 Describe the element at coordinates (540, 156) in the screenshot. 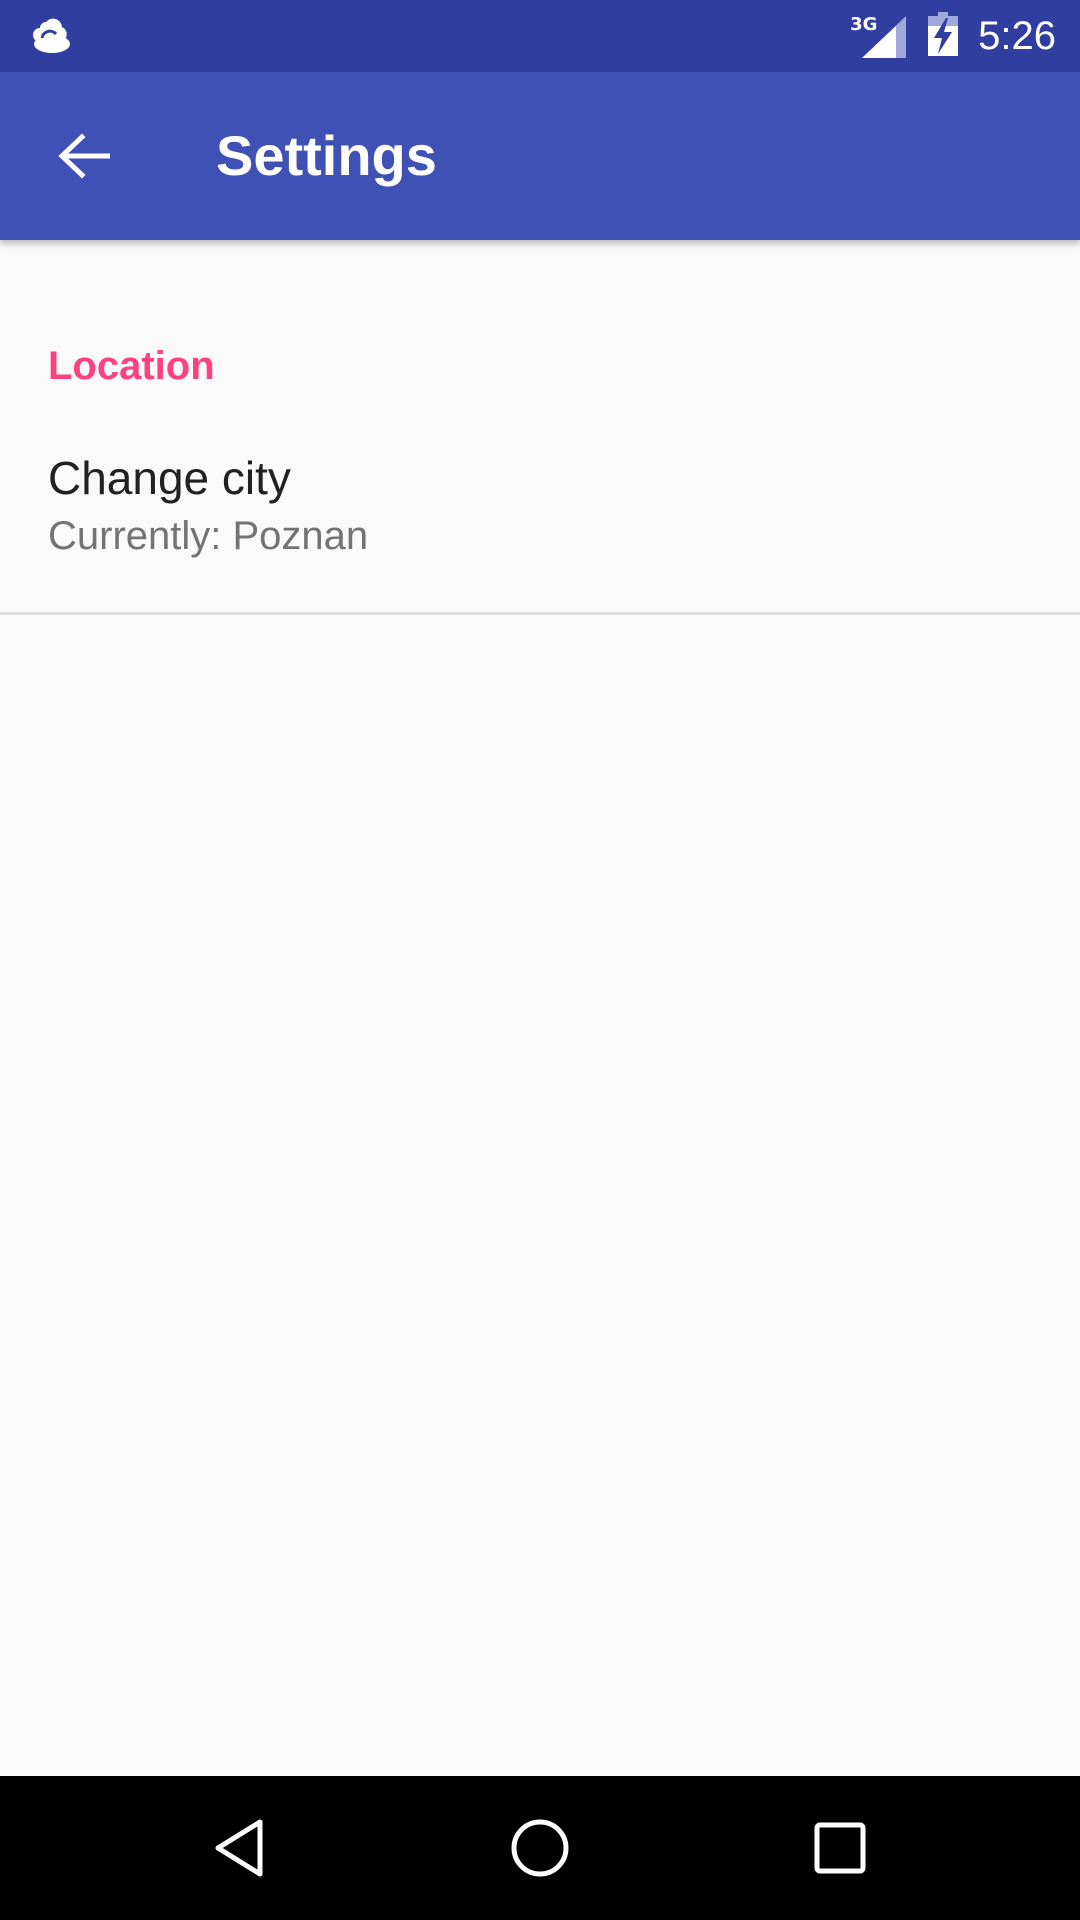

I see `app-bar: Settings` at that location.